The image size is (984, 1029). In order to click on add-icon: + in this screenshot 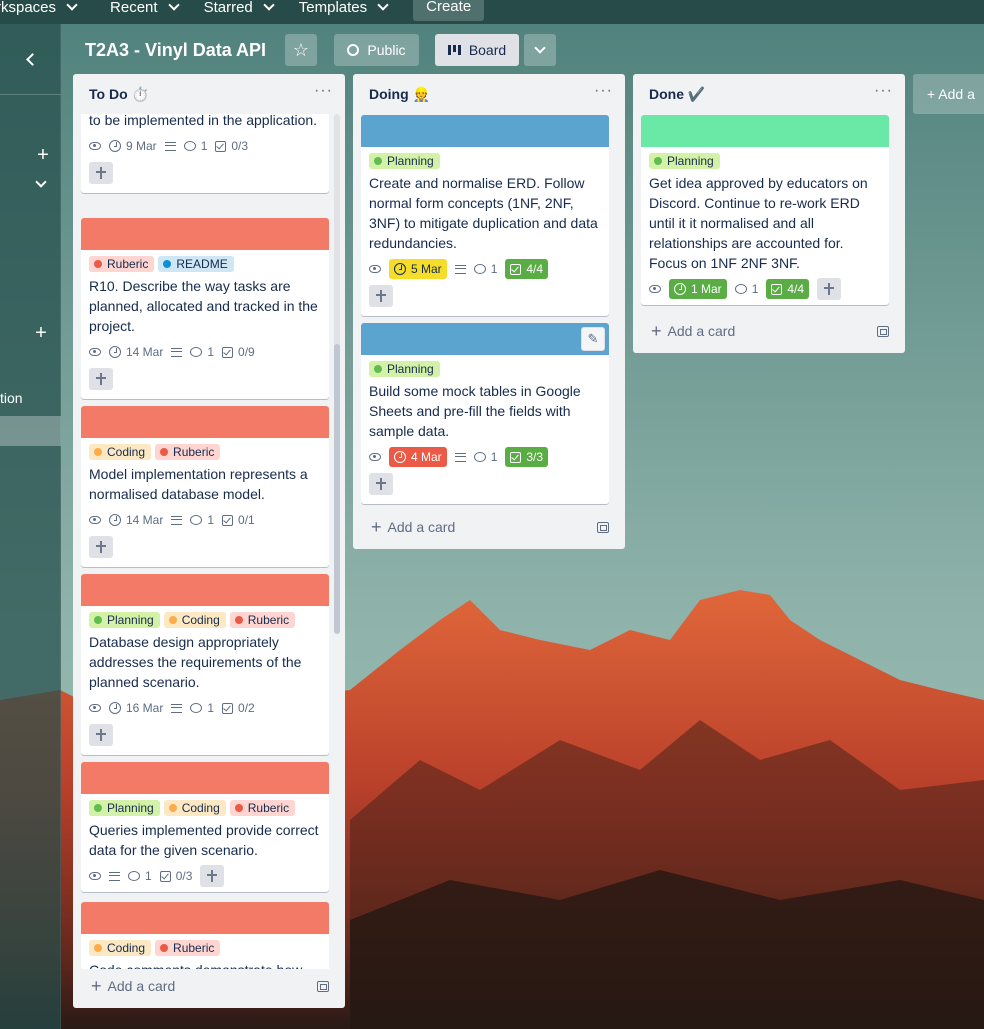, I will do `click(43, 155)`.